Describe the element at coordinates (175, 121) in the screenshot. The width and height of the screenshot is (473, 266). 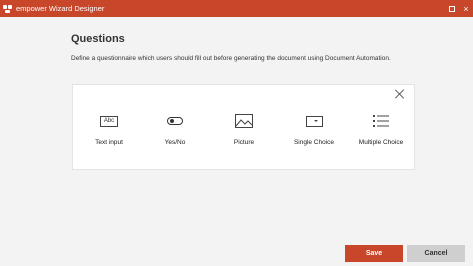
I see `toggle-icon` at that location.